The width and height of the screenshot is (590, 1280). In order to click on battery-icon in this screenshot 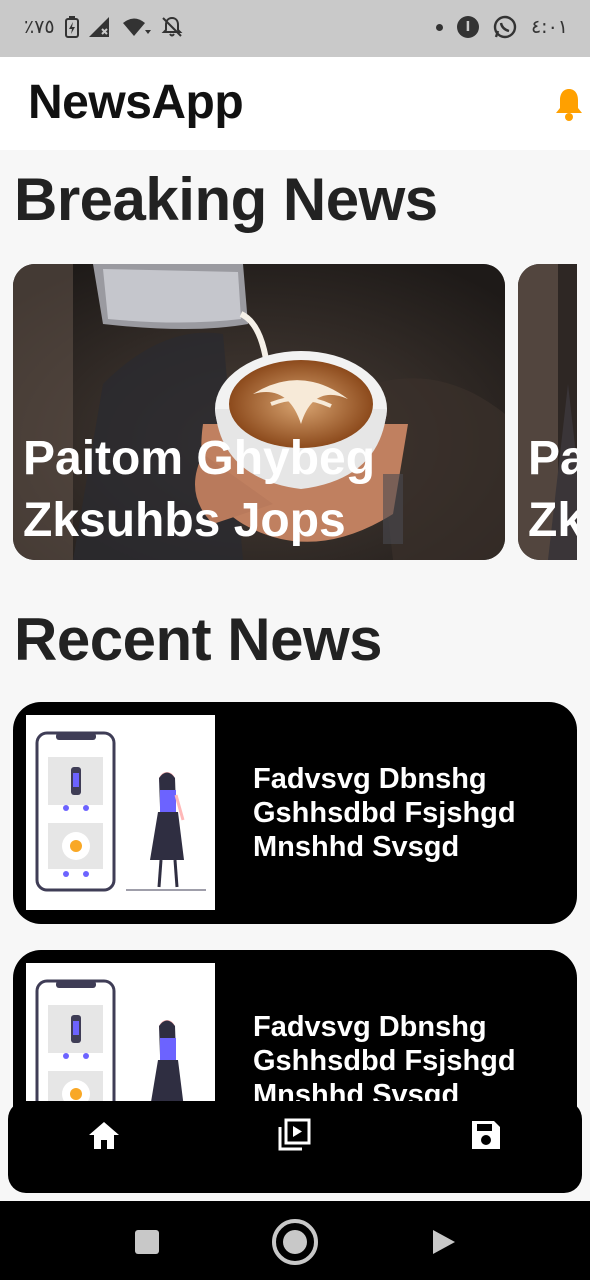, I will do `click(71, 27)`.